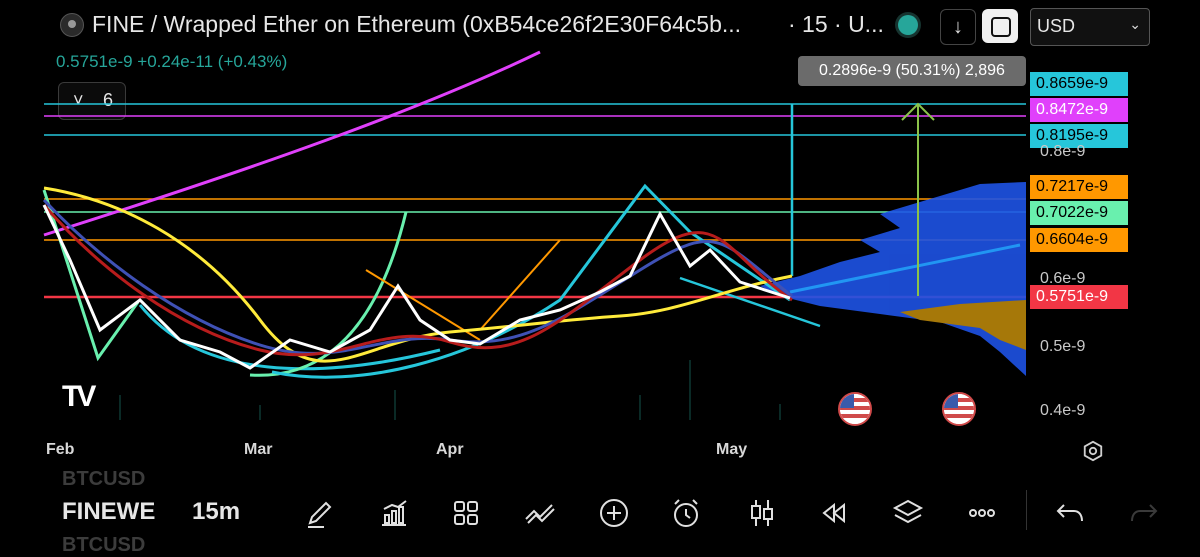 Image resolution: width=1200 pixels, height=557 pixels. What do you see at coordinates (79, 396) in the screenshot?
I see `tradingview-logo: TV` at bounding box center [79, 396].